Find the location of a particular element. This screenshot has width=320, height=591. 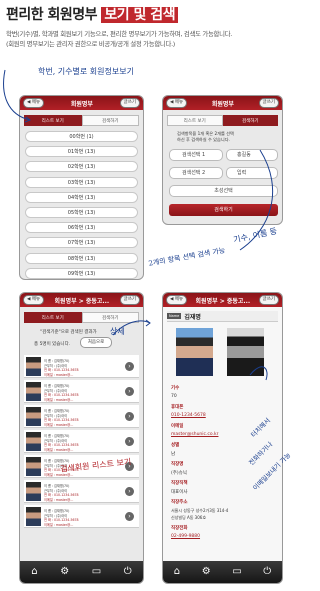

note-detail: 상세 is located at coordinates (117, 331).